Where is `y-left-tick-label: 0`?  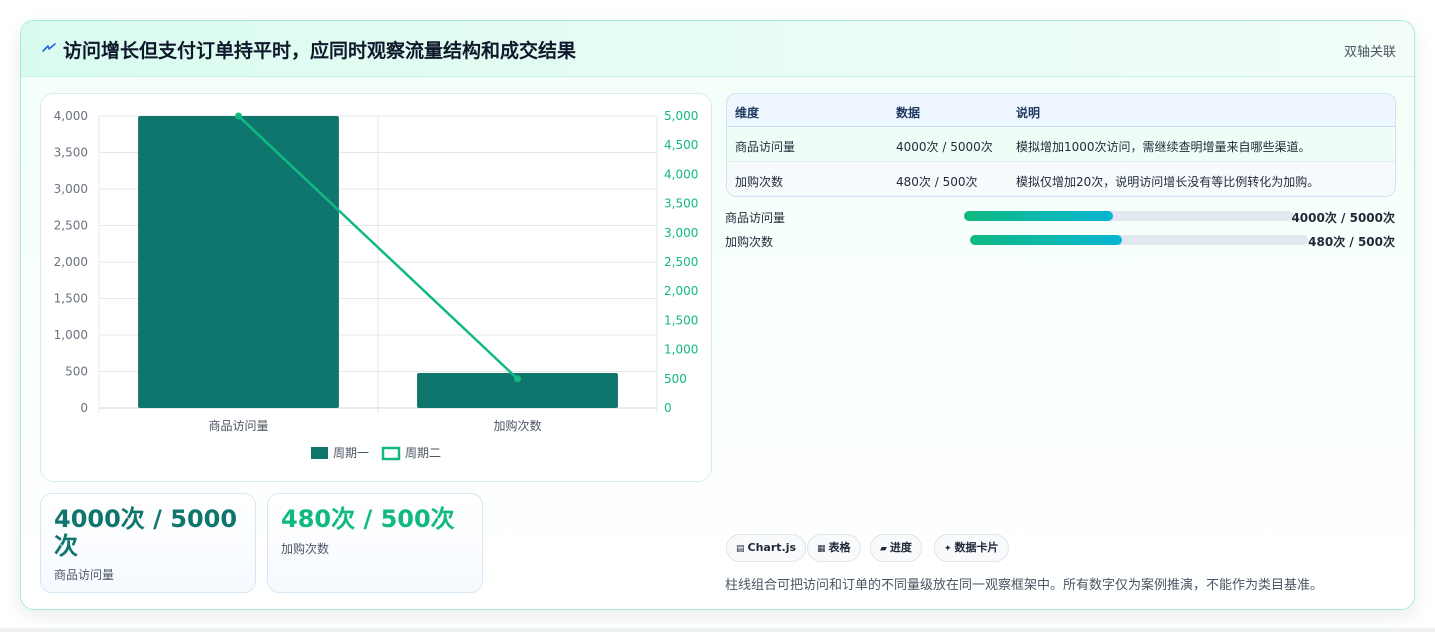 y-left-tick-label: 0 is located at coordinates (84, 408).